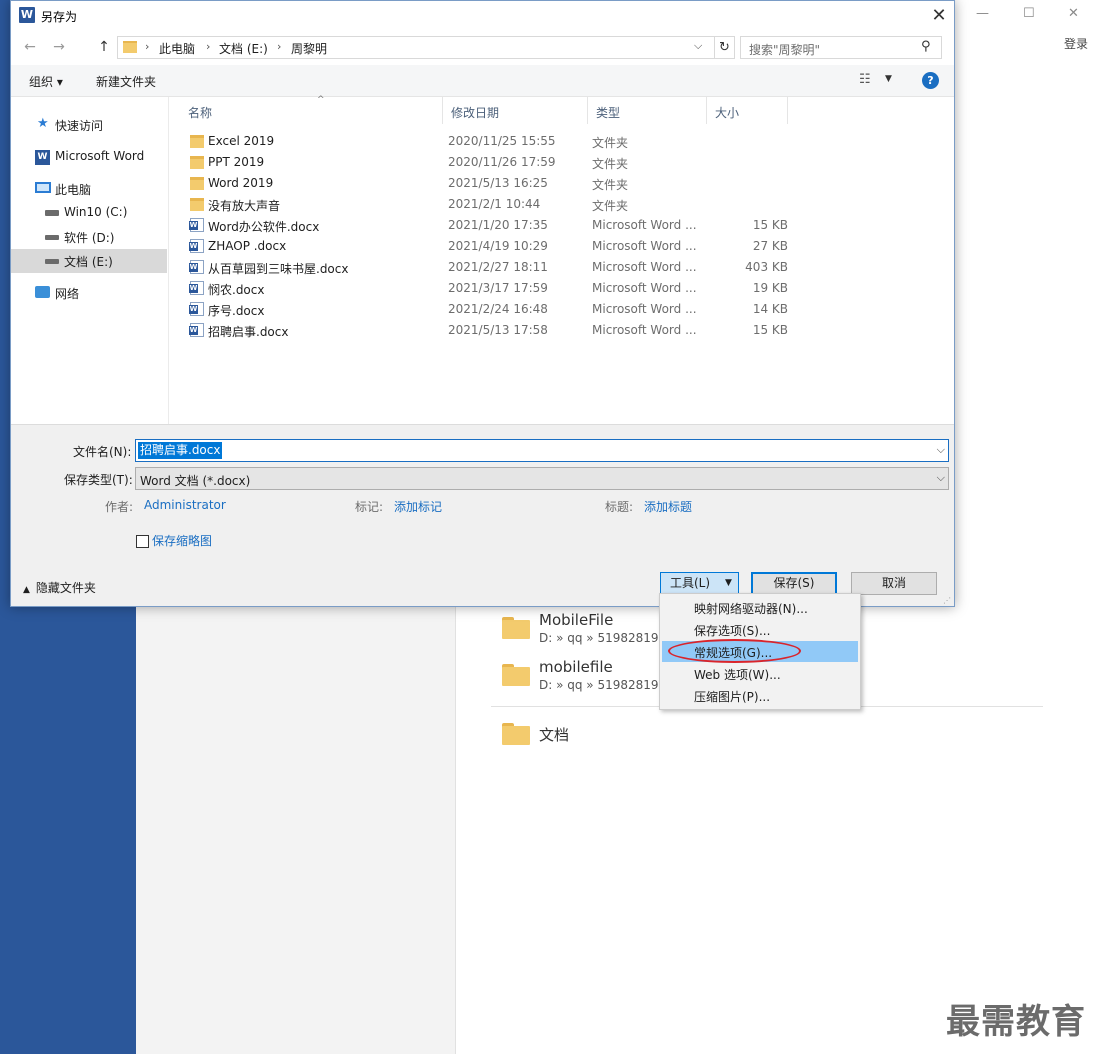 This screenshot has height=1054, width=1099. I want to click on drive-icon, so click(52, 261).